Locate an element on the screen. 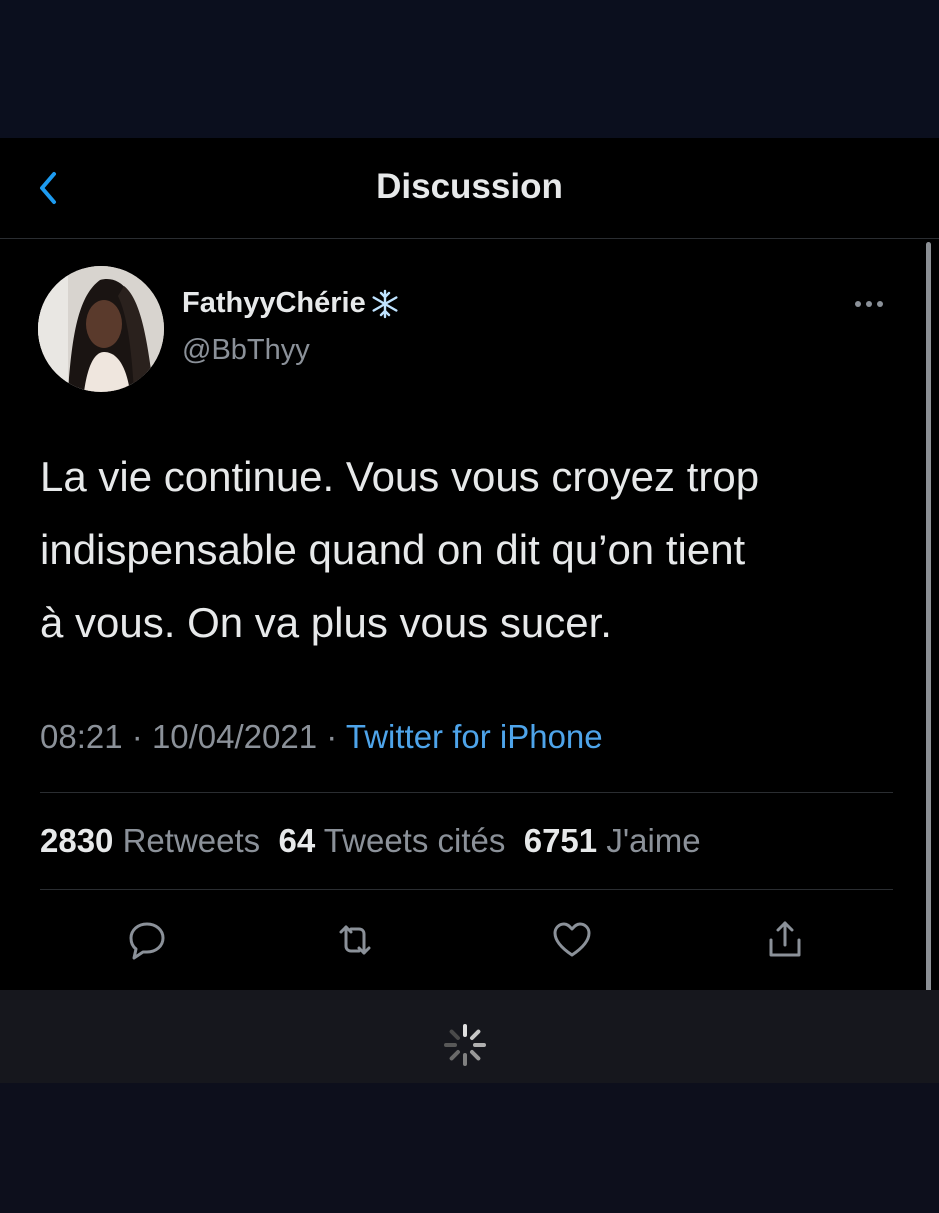 The height and width of the screenshot is (1213, 939). retweets-count: 2830 is located at coordinates (77, 840).